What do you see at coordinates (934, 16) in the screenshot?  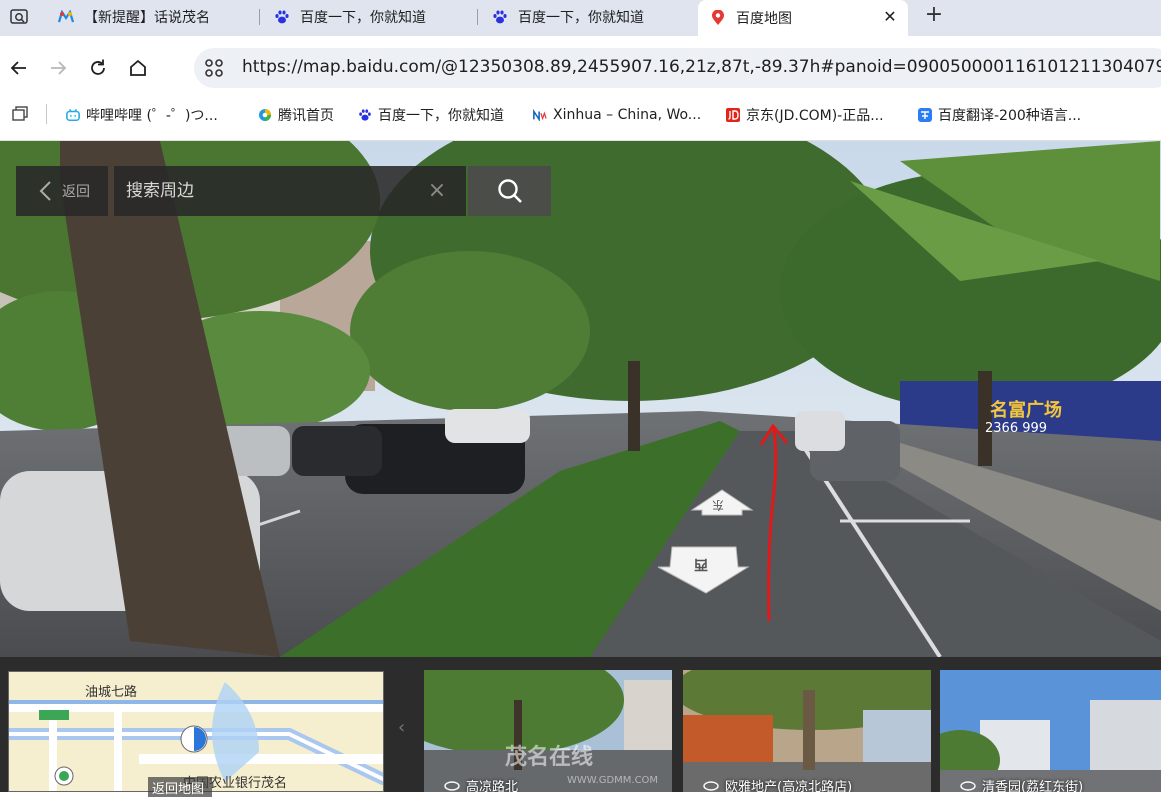 I see `new-tab-button: +` at bounding box center [934, 16].